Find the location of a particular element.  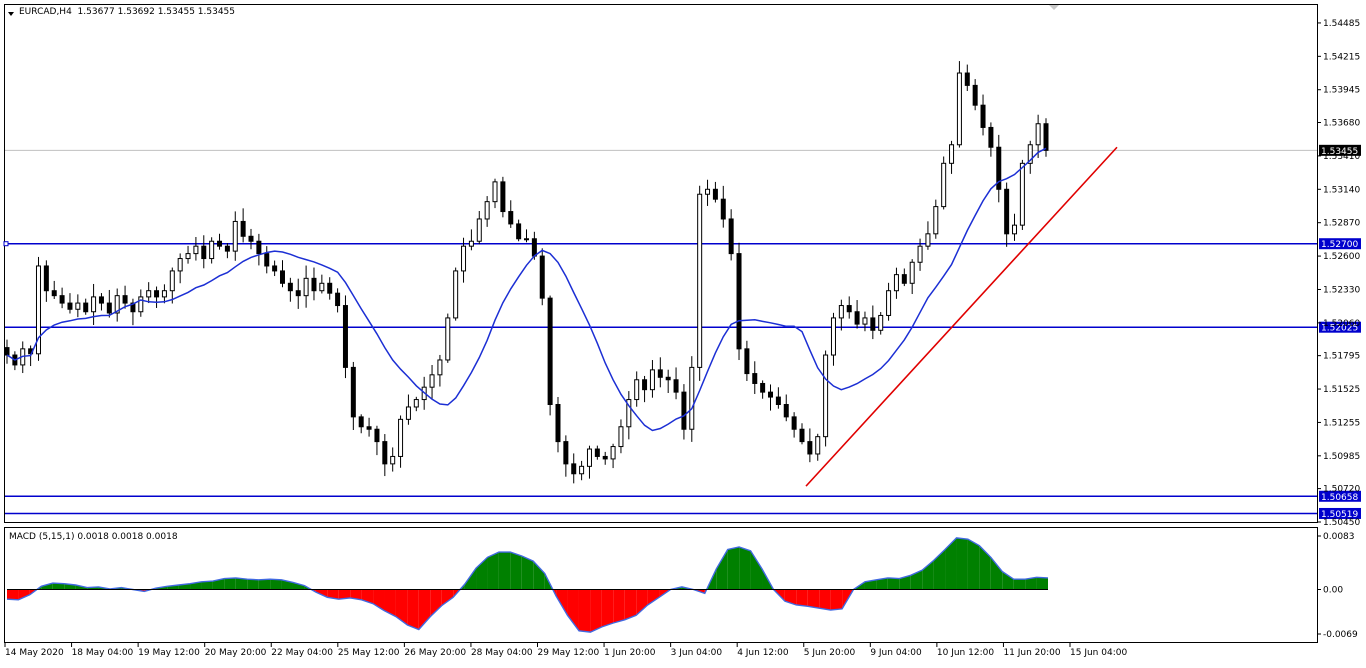

time-axis-label: 11 Jun 20:00 is located at coordinates (1031, 653).